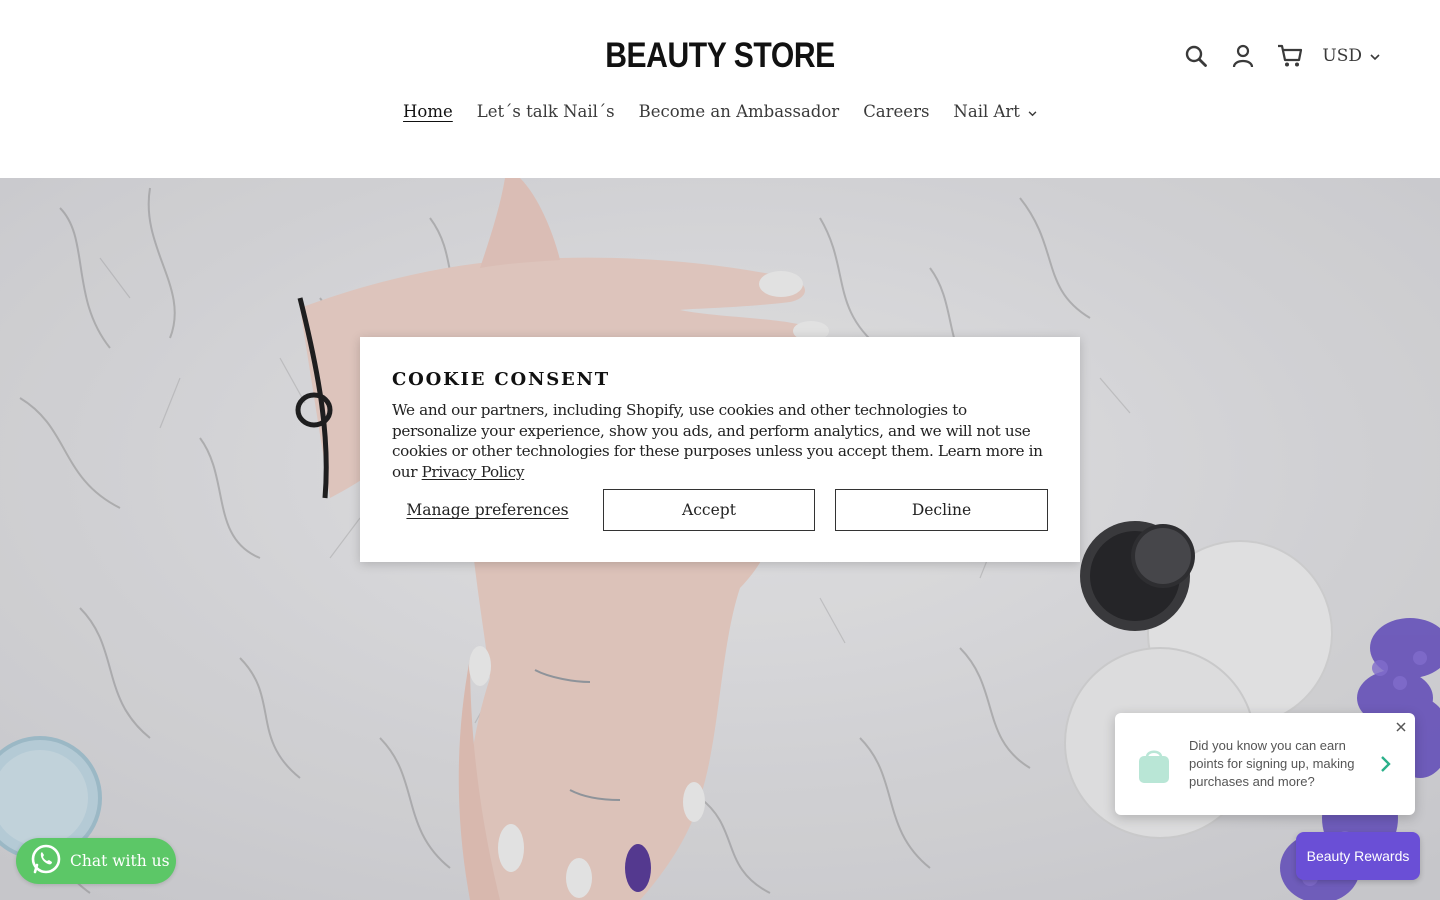 The width and height of the screenshot is (1440, 900). Describe the element at coordinates (120, 861) in the screenshot. I see `chat-label: Chat with us` at that location.